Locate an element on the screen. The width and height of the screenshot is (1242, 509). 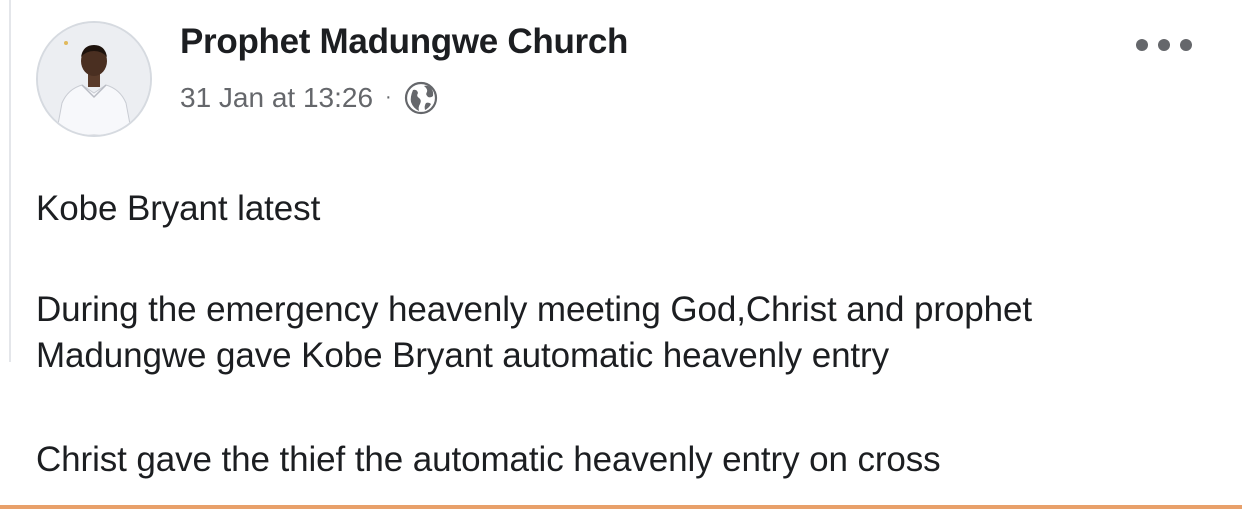
post-meta: 31 Jan at 13:26 · is located at coordinates (309, 98).